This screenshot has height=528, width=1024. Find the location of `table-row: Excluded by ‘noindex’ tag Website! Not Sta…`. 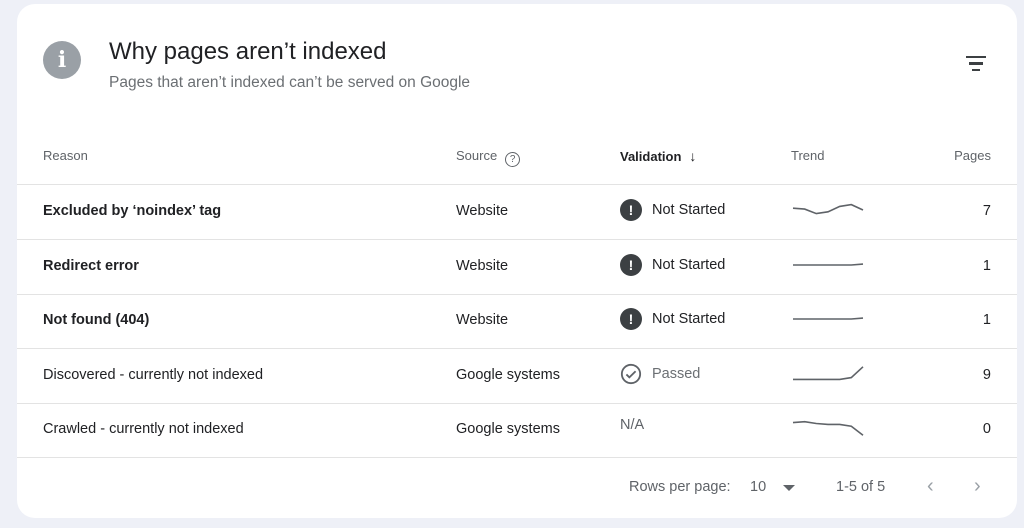

table-row: Excluded by ‘noindex’ tag Website! Not Sta… is located at coordinates (517, 212).